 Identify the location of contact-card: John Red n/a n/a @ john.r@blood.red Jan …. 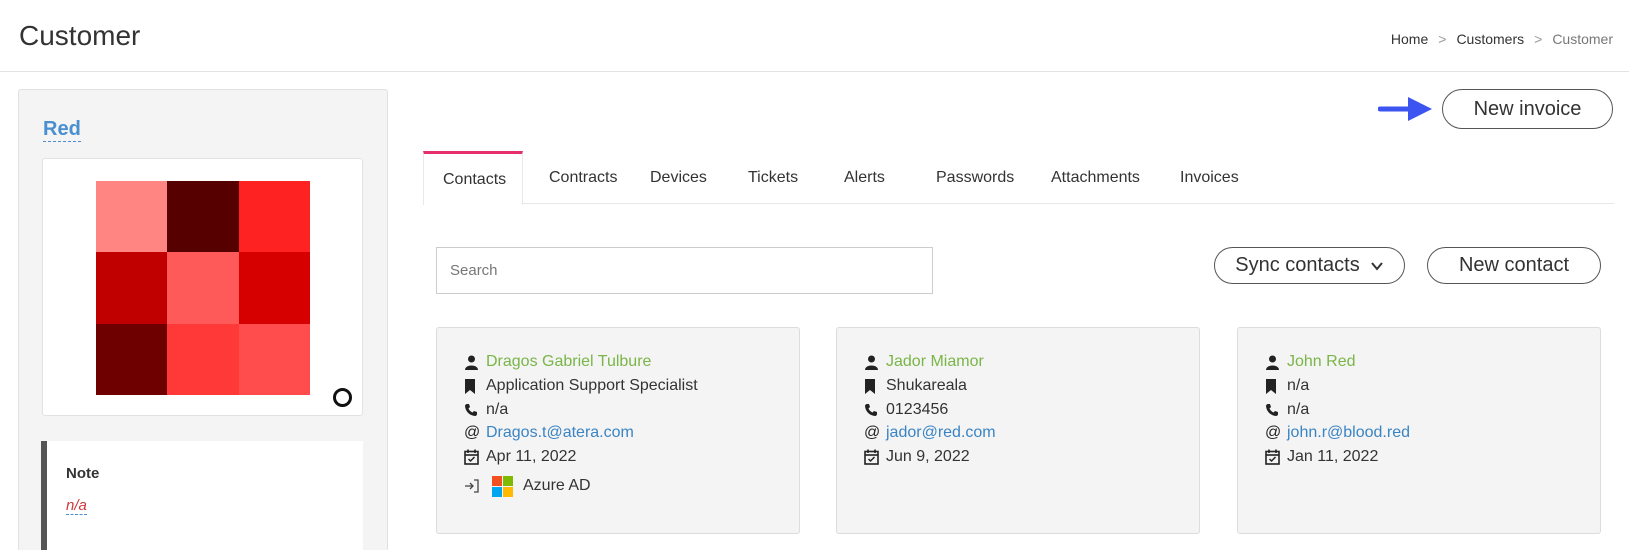
(1419, 430).